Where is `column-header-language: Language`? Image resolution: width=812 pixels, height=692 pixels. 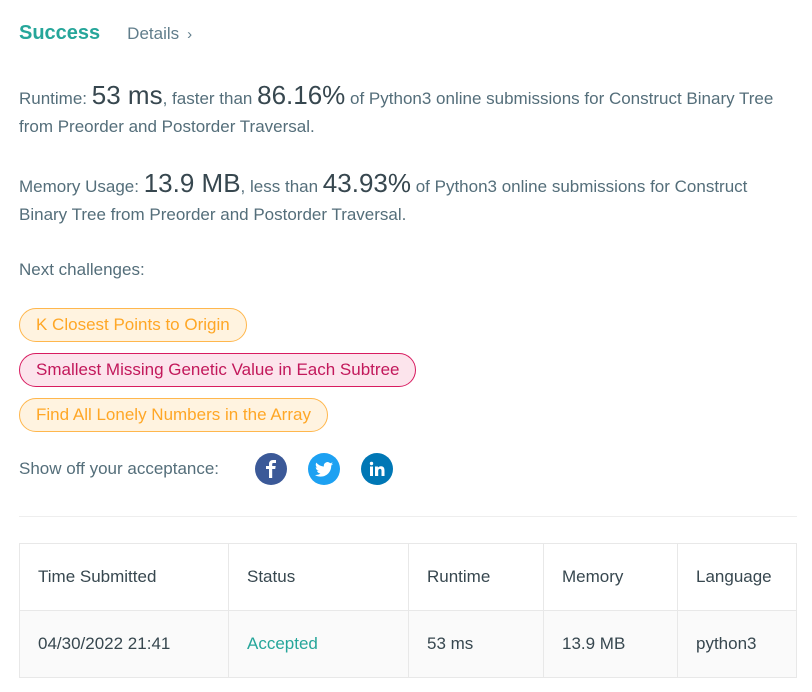
column-header-language: Language is located at coordinates (737, 577).